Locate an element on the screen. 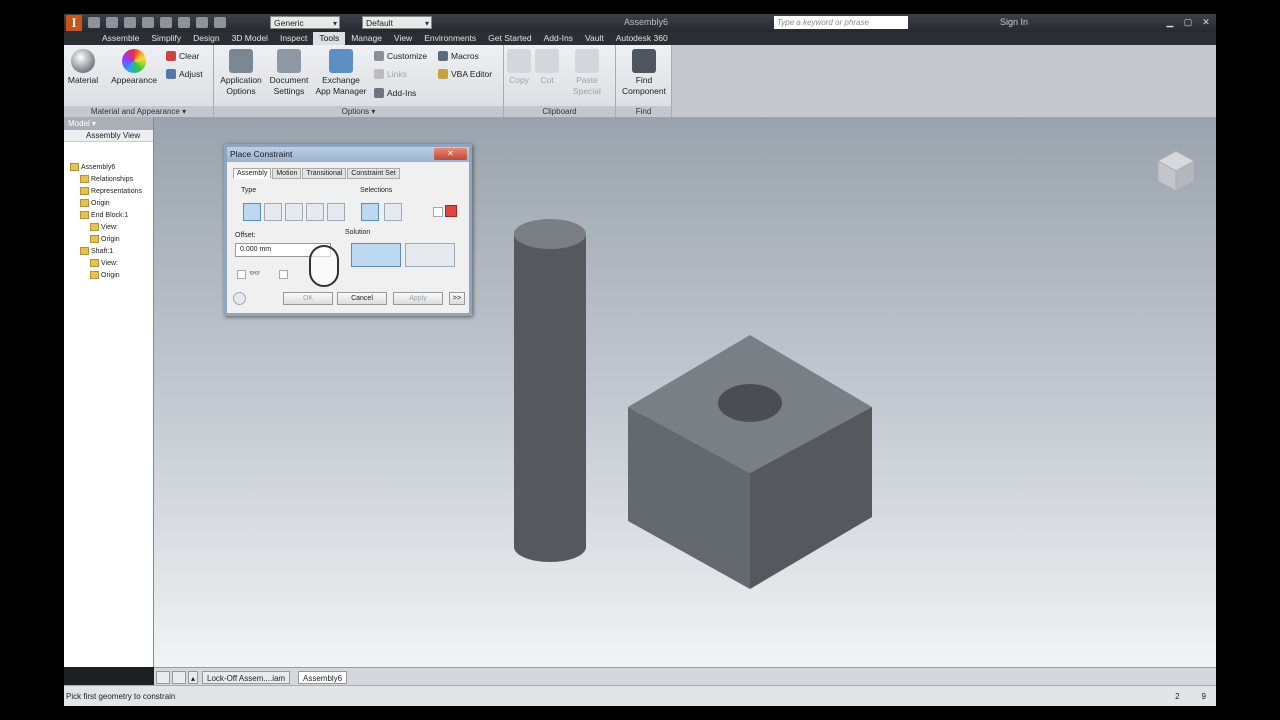 The image size is (1280, 720). close-icon: ✕ is located at coordinates (1206, 22).